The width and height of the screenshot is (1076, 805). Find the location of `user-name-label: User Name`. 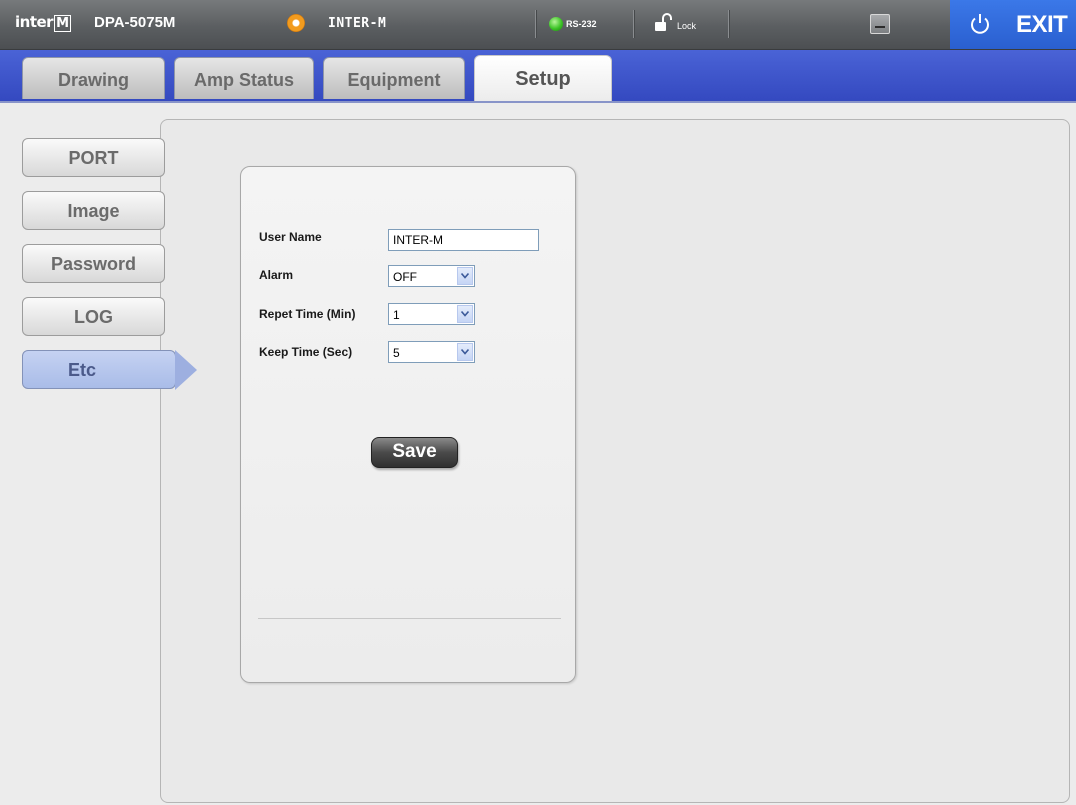

user-name-label: User Name is located at coordinates (290, 237).